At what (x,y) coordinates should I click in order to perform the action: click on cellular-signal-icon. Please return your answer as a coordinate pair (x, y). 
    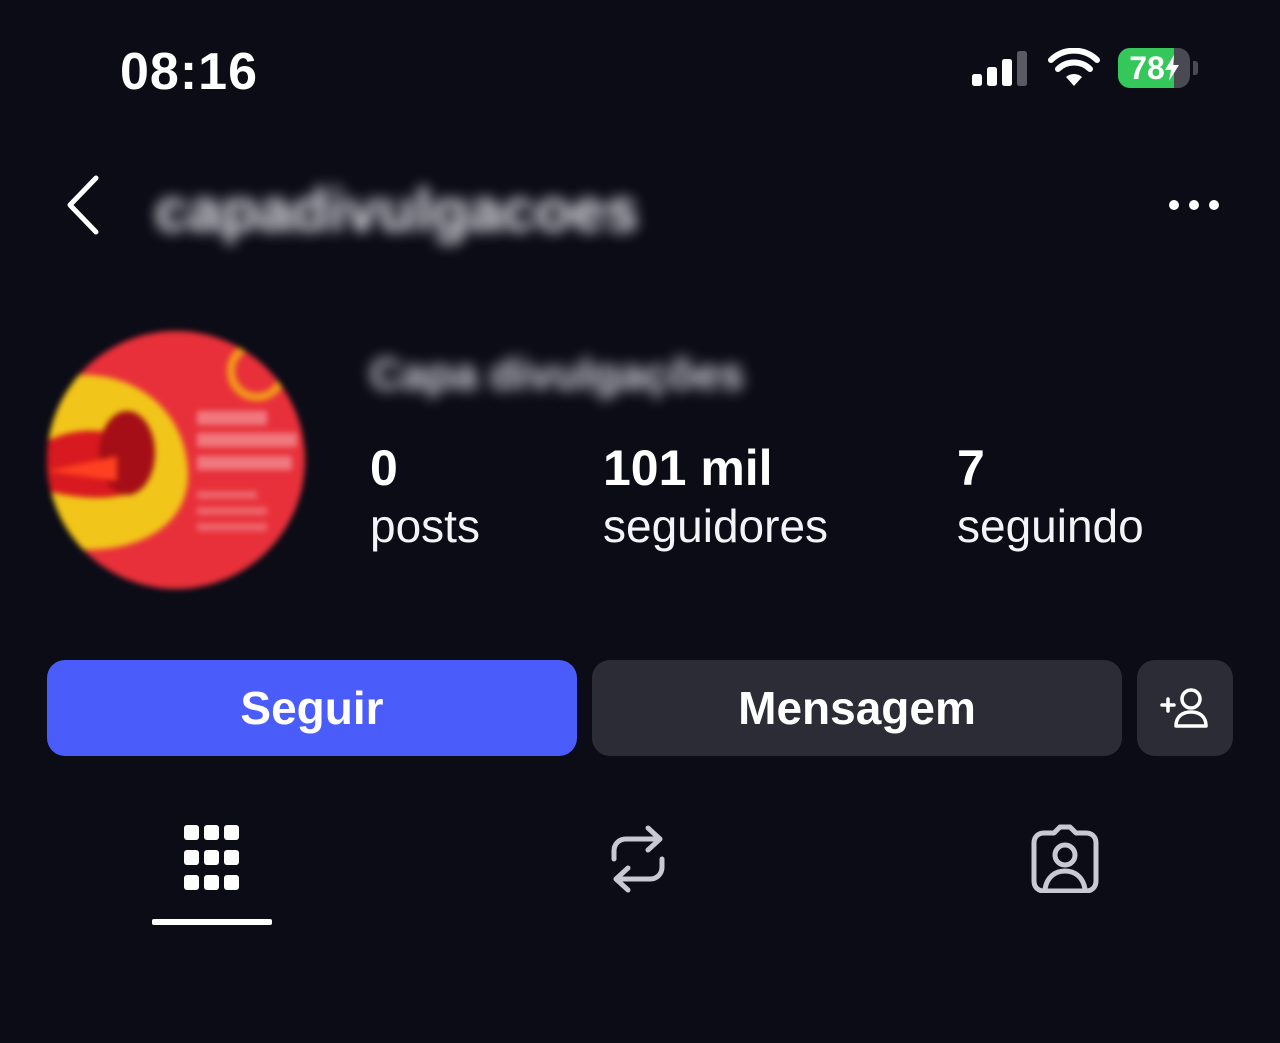
    Looking at the image, I should click on (999, 68).